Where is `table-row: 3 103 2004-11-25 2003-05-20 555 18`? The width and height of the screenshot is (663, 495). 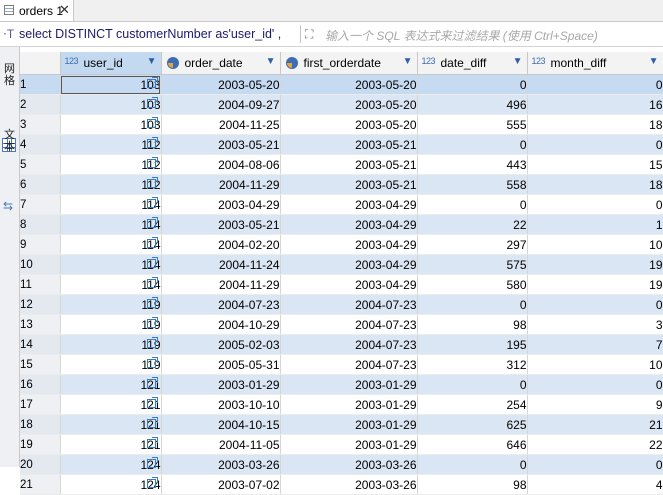
table-row: 3 103 2004-11-25 2003-05-20 555 18 is located at coordinates (341, 124).